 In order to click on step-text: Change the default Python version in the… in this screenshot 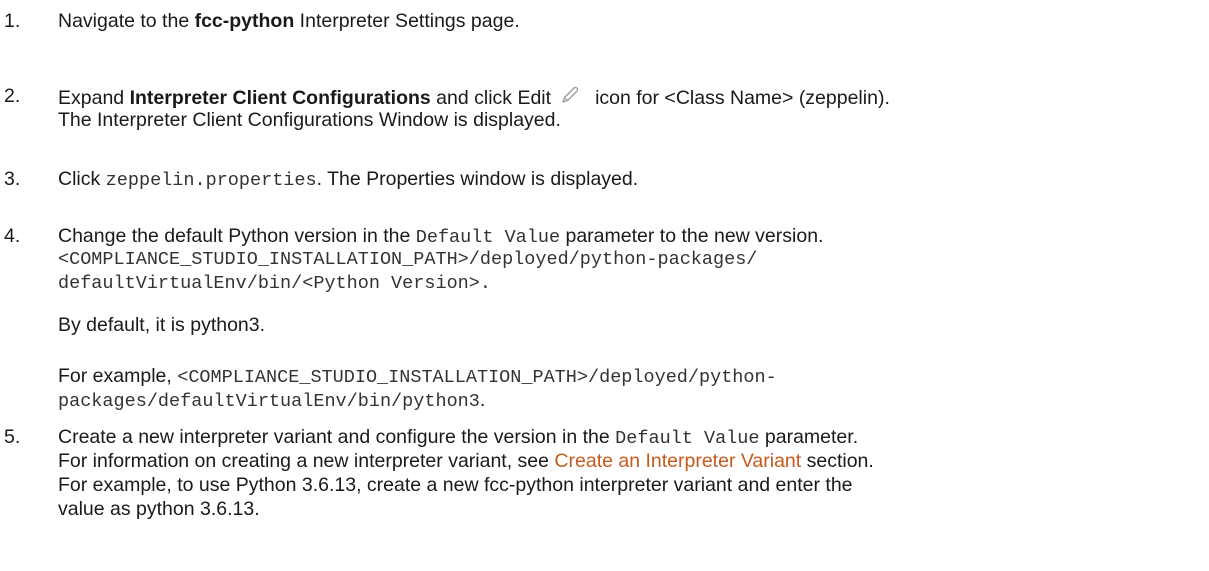, I will do `click(441, 236)`.